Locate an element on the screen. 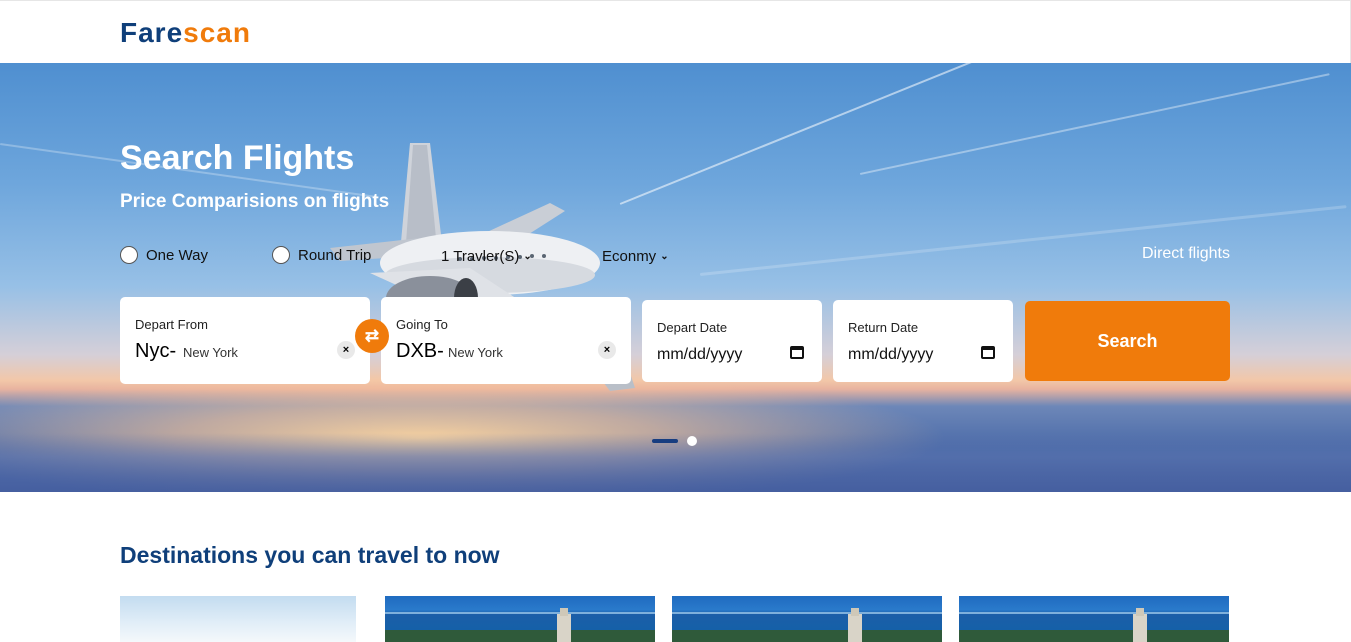  return-date-input: mm/dd/yyyy is located at coordinates (890, 355).